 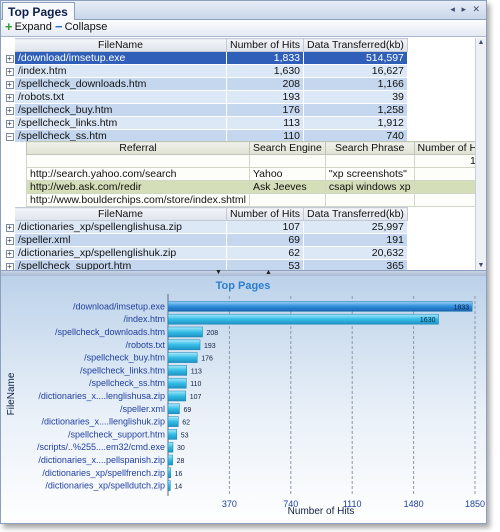 What do you see at coordinates (103, 473) in the screenshot?
I see `category-label: /dictionaries_xp/spellfrench.zip` at bounding box center [103, 473].